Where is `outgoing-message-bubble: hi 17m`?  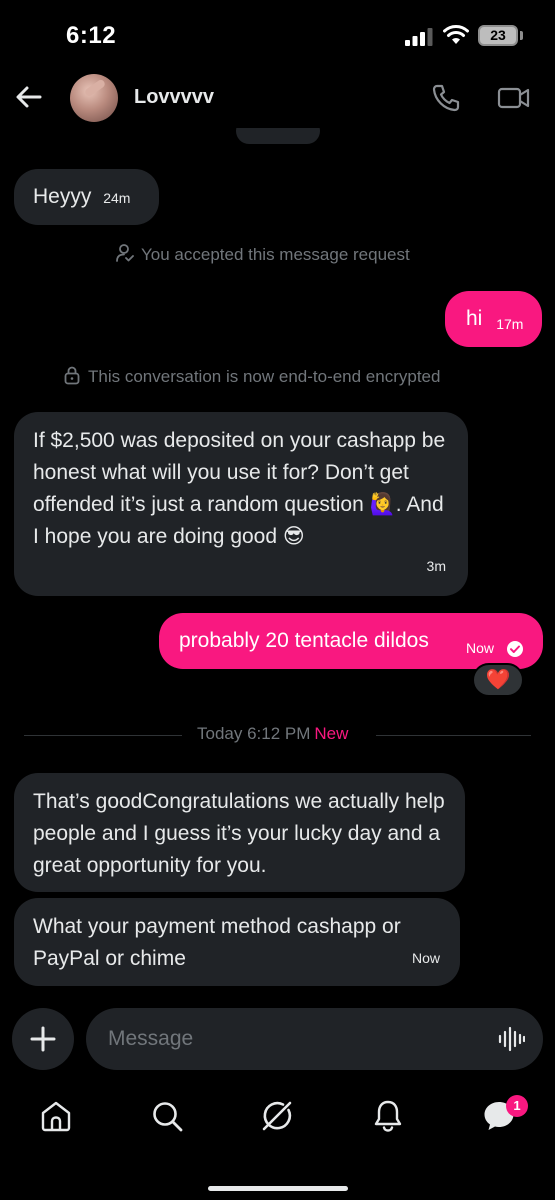
outgoing-message-bubble: hi 17m is located at coordinates (493, 319).